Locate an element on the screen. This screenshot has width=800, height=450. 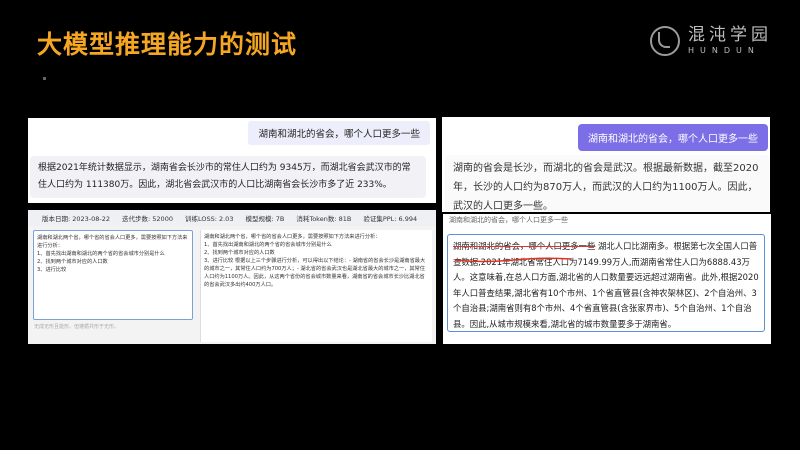
stat-tokens: 消耗Token数: 81B is located at coordinates (324, 219).